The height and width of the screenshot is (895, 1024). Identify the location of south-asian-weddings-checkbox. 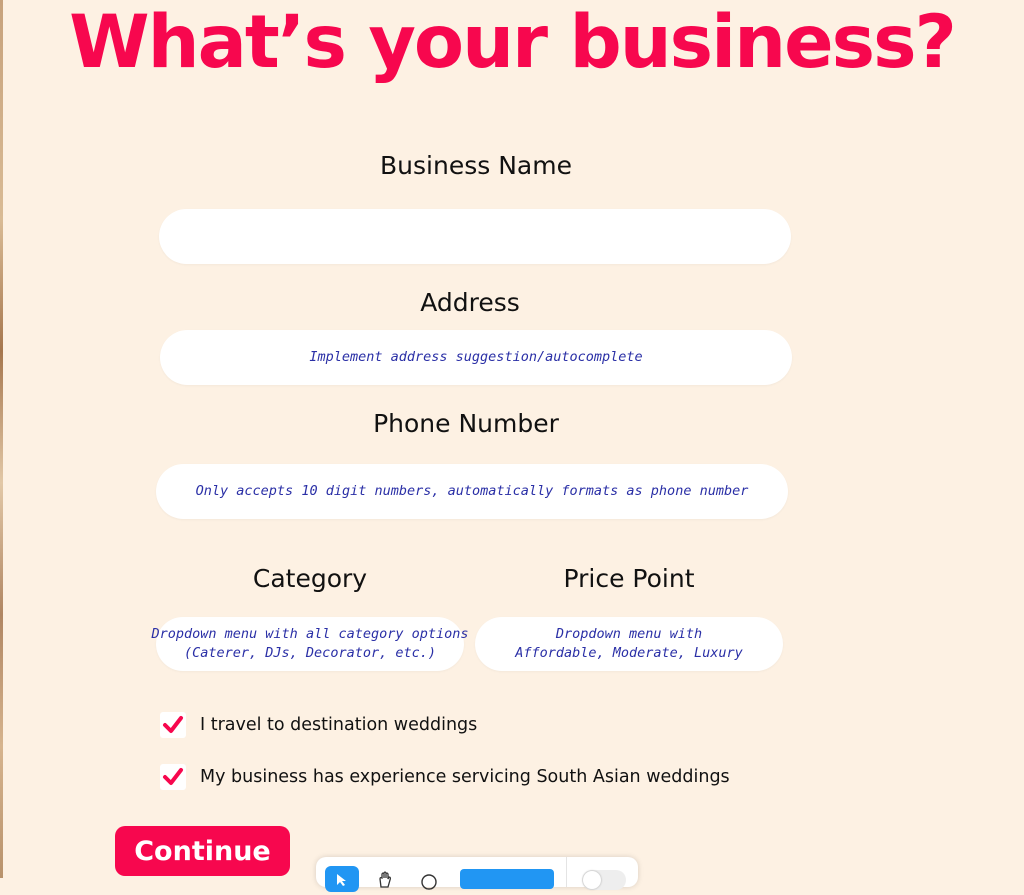
(173, 777).